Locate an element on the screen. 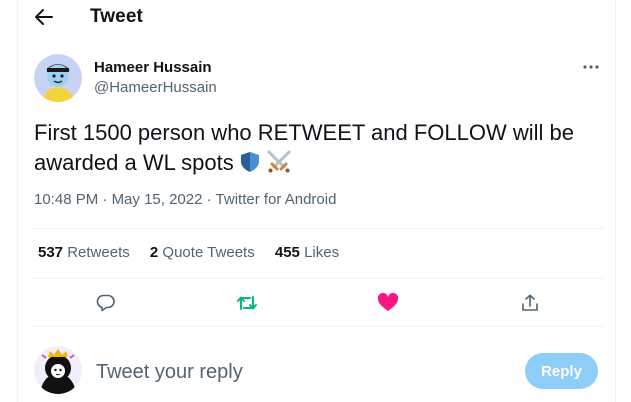 Image resolution: width=631 pixels, height=402 pixels. retweets-stat: 537 Retweets is located at coordinates (84, 252).